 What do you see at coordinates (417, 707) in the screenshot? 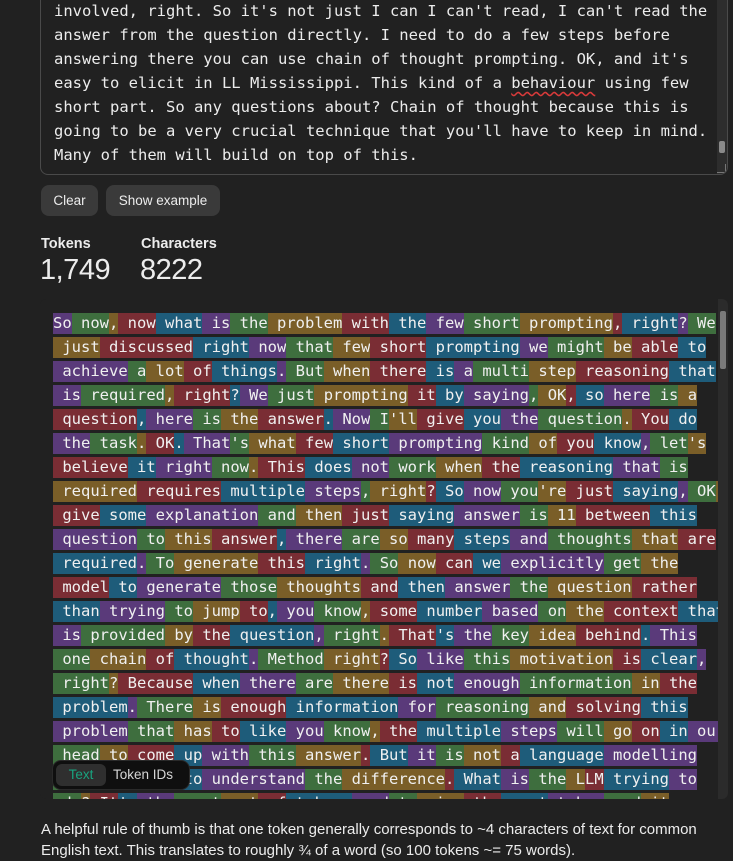
I see `token: for` at bounding box center [417, 707].